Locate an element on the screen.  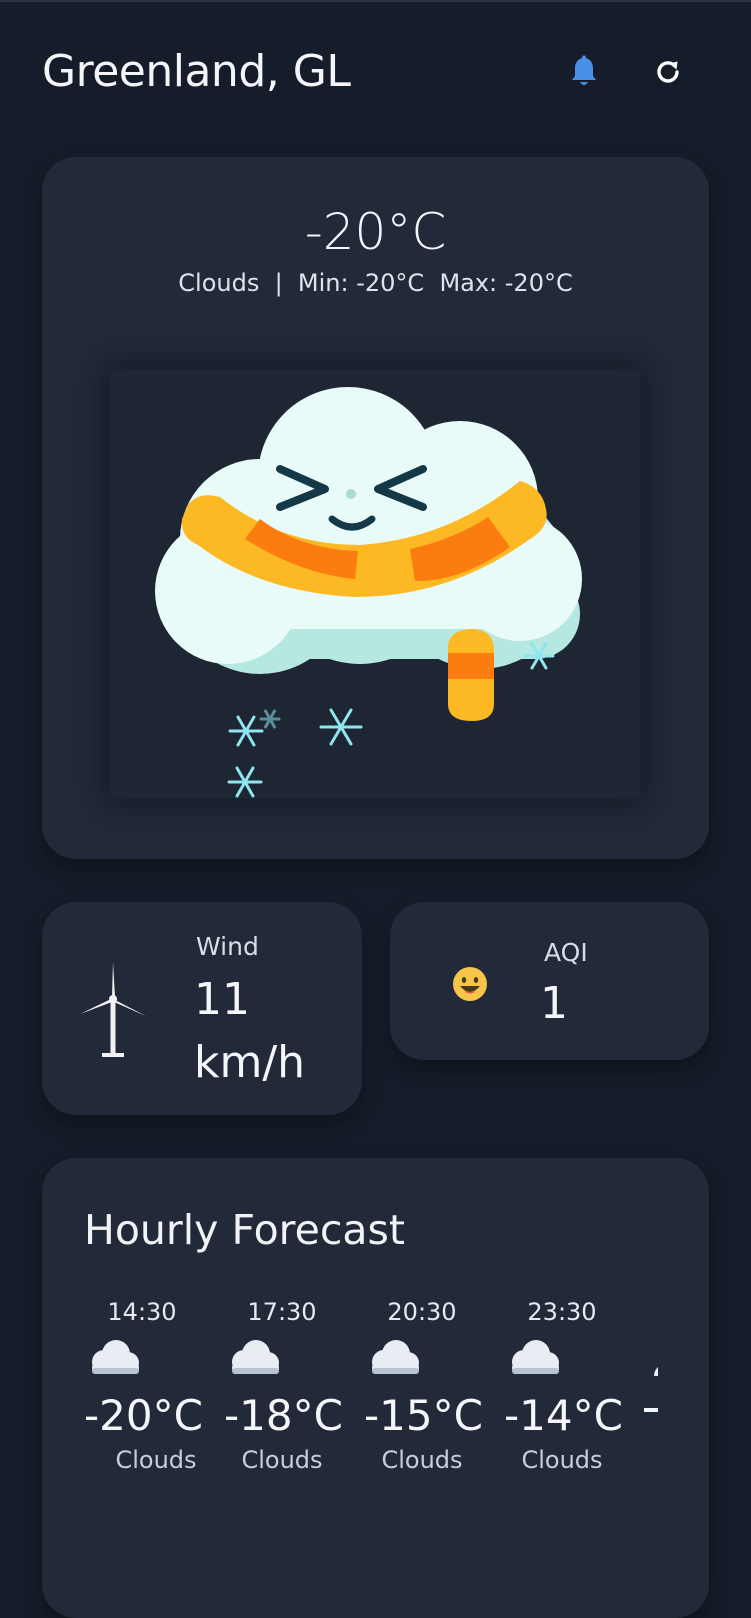
aqi-label: AQI is located at coordinates (566, 952).